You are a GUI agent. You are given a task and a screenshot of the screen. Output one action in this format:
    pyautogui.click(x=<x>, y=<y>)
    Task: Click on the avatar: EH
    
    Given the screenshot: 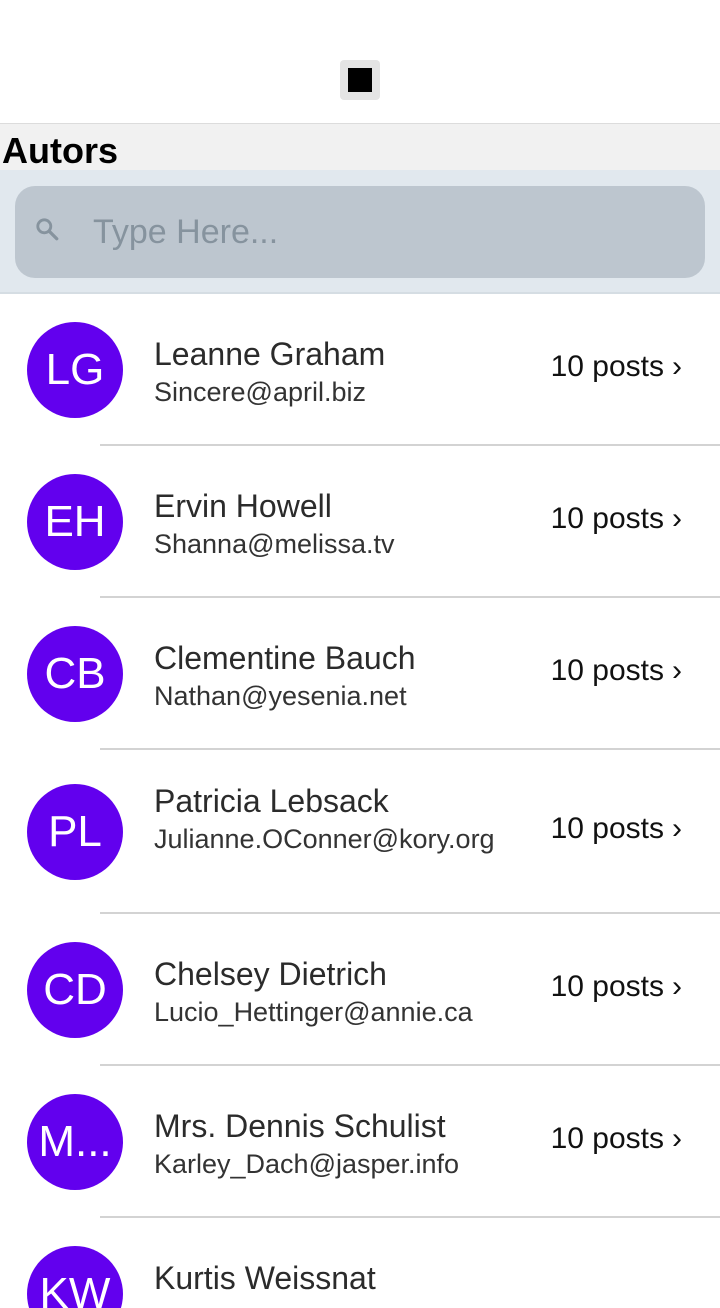 What is the action you would take?
    pyautogui.click(x=75, y=522)
    